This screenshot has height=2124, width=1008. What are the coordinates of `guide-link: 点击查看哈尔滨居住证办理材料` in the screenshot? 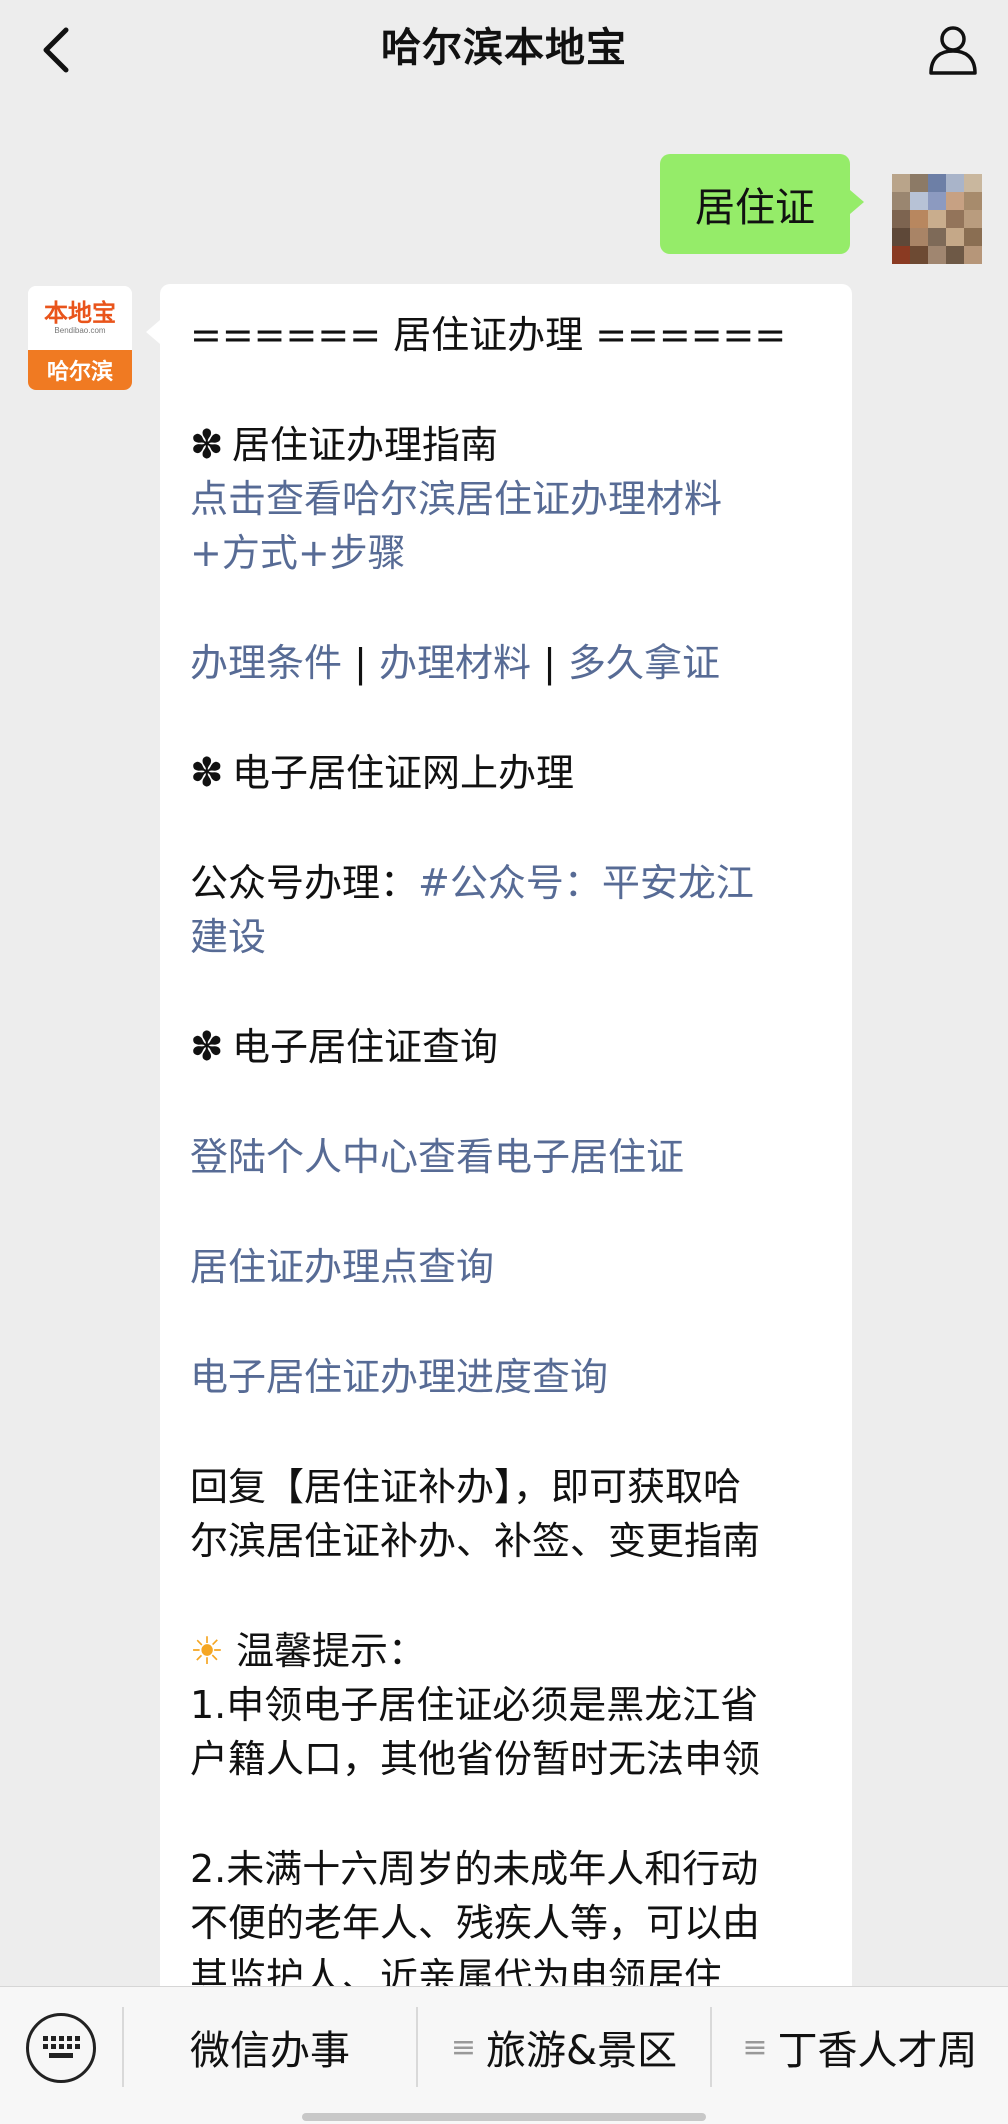 It's located at (506, 499).